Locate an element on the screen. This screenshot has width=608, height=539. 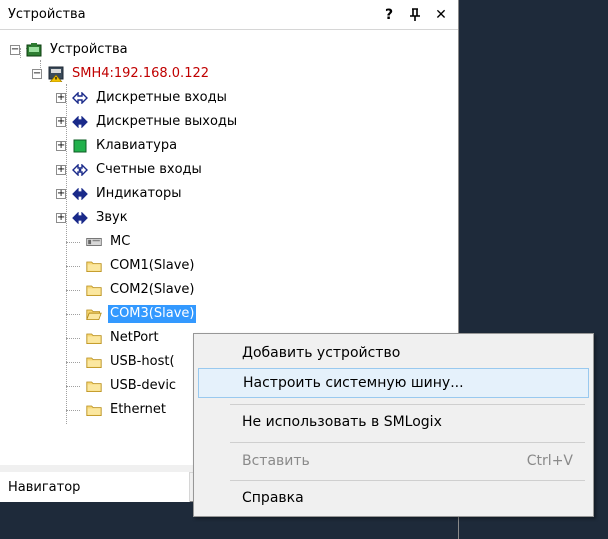
tree-item-ethernet: Ethernet is located at coordinates (117, 410).